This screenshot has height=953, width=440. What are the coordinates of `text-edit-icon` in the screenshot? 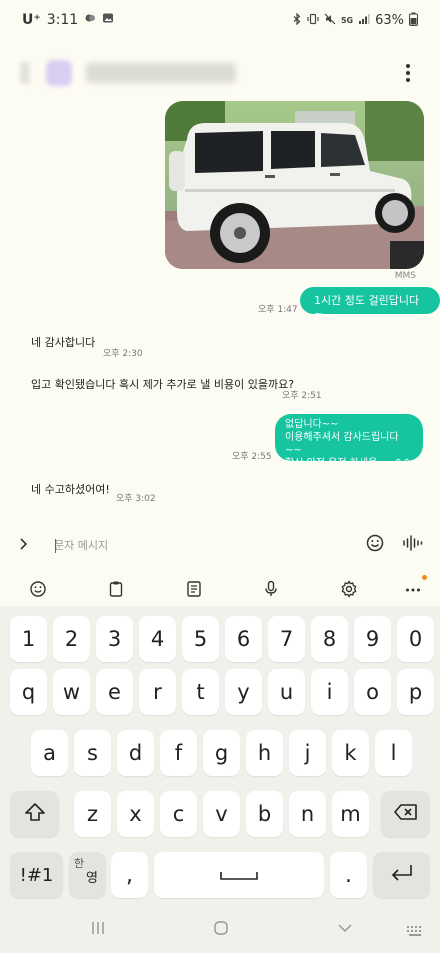 It's located at (194, 589).